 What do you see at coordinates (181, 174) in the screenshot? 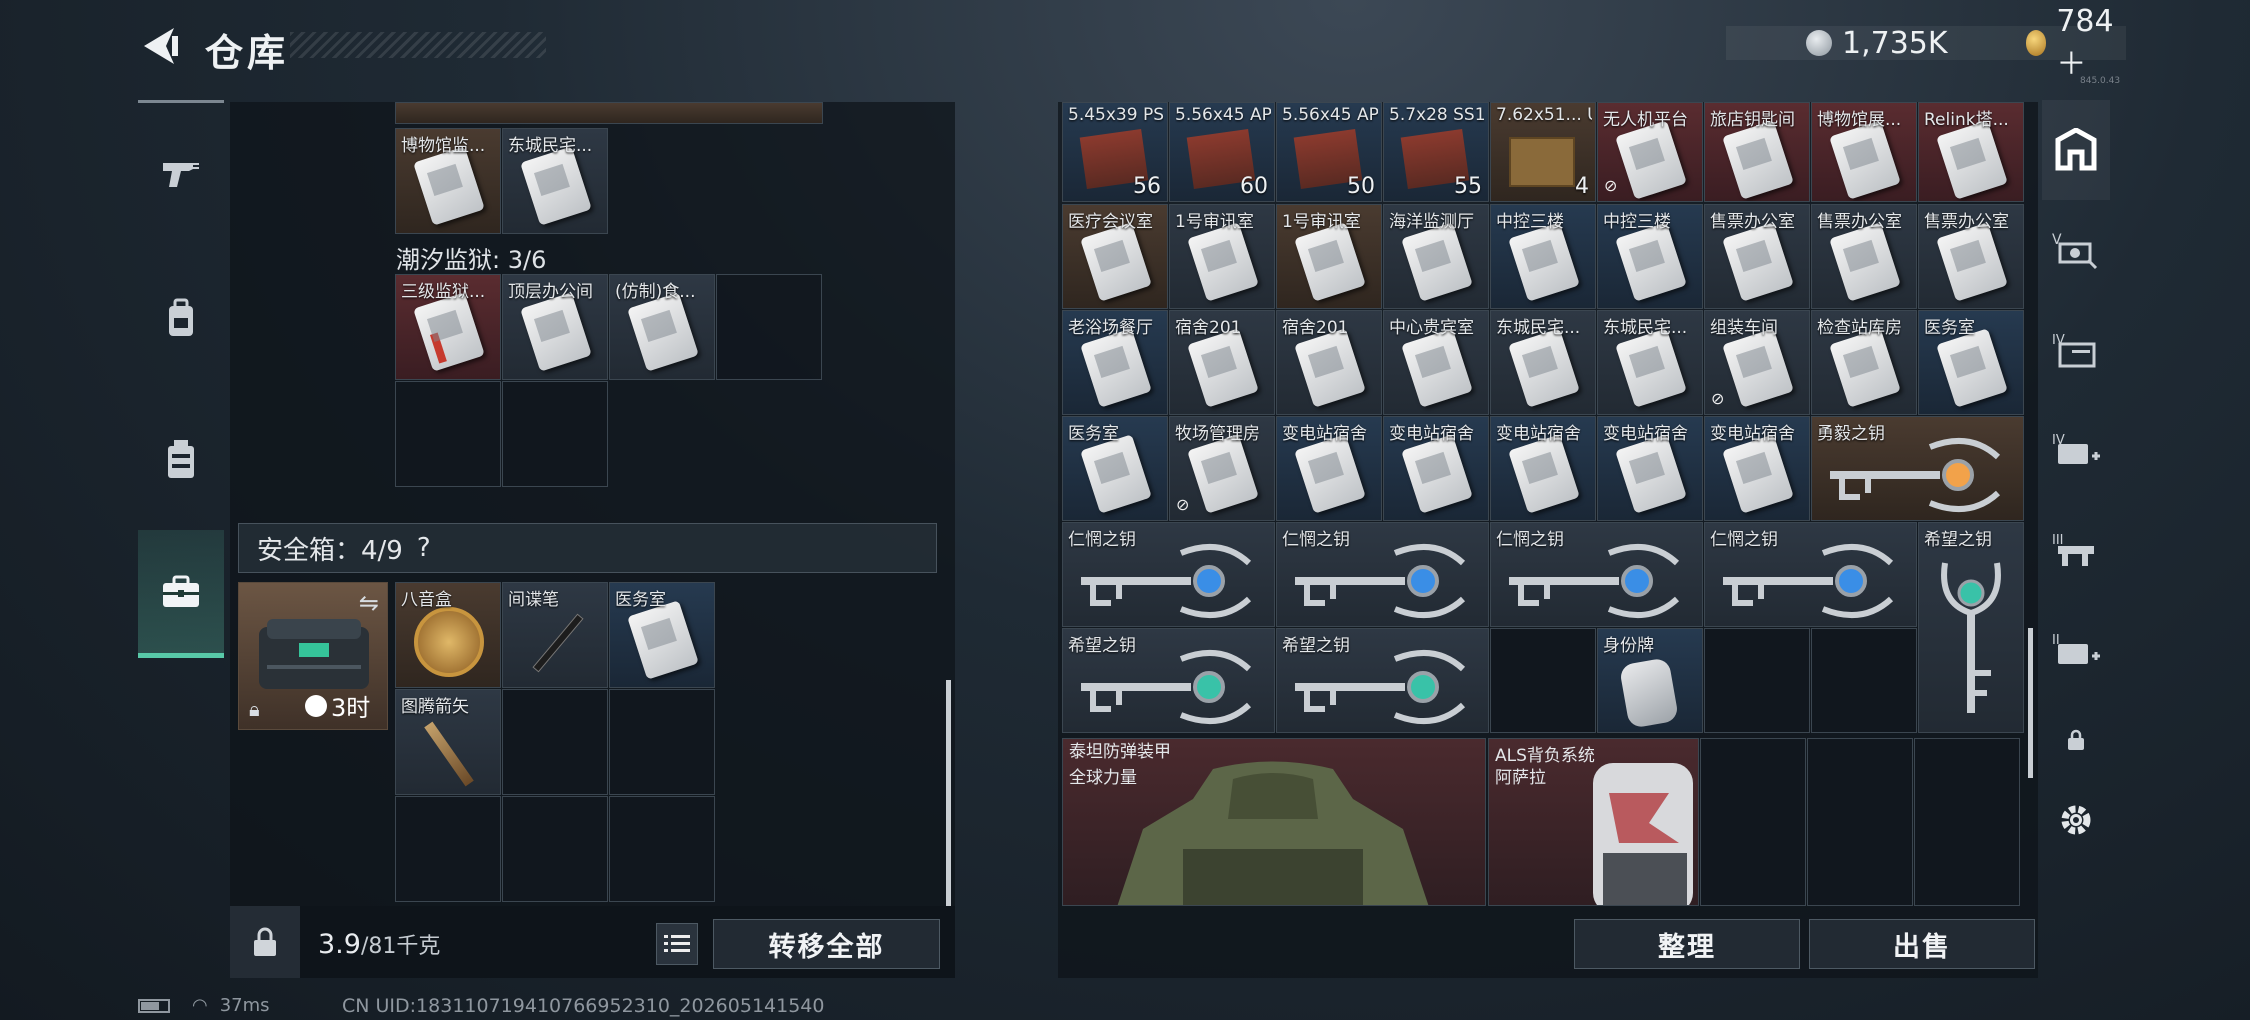
I see `nav-weapons` at bounding box center [181, 174].